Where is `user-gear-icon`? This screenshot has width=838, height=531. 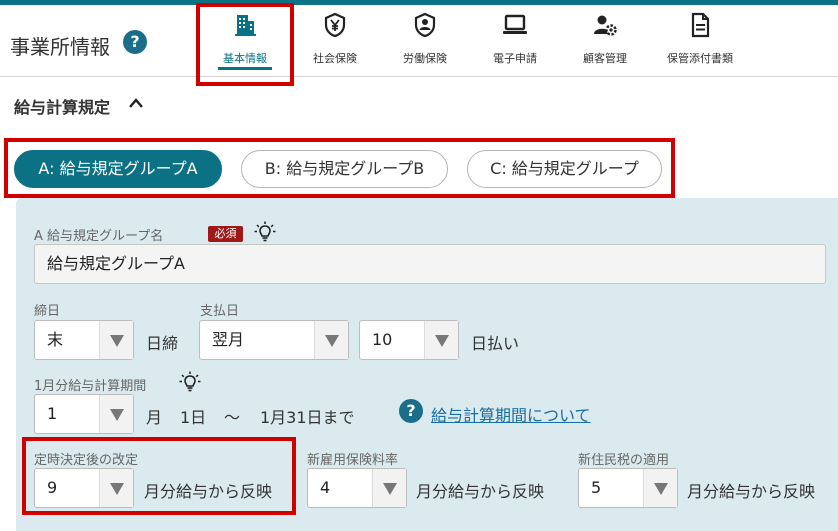
user-gear-icon is located at coordinates (605, 25).